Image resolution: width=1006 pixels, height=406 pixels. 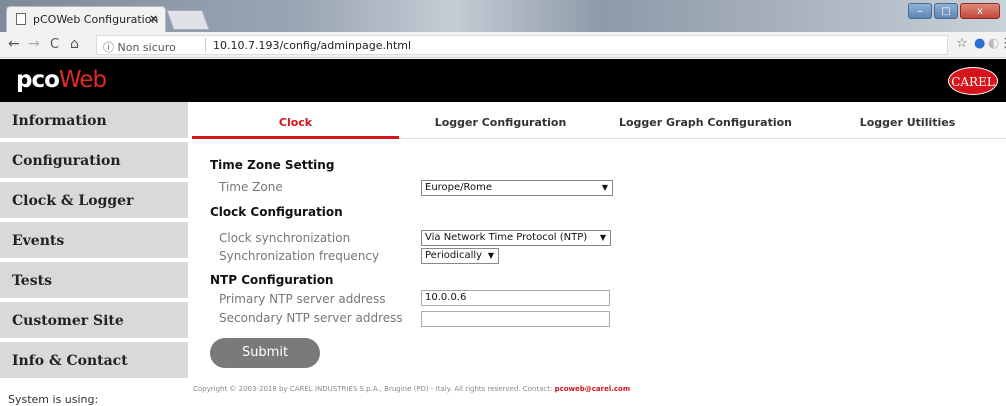 What do you see at coordinates (285, 238) in the screenshot?
I see `clock-sync-label: Clock synchronization` at bounding box center [285, 238].